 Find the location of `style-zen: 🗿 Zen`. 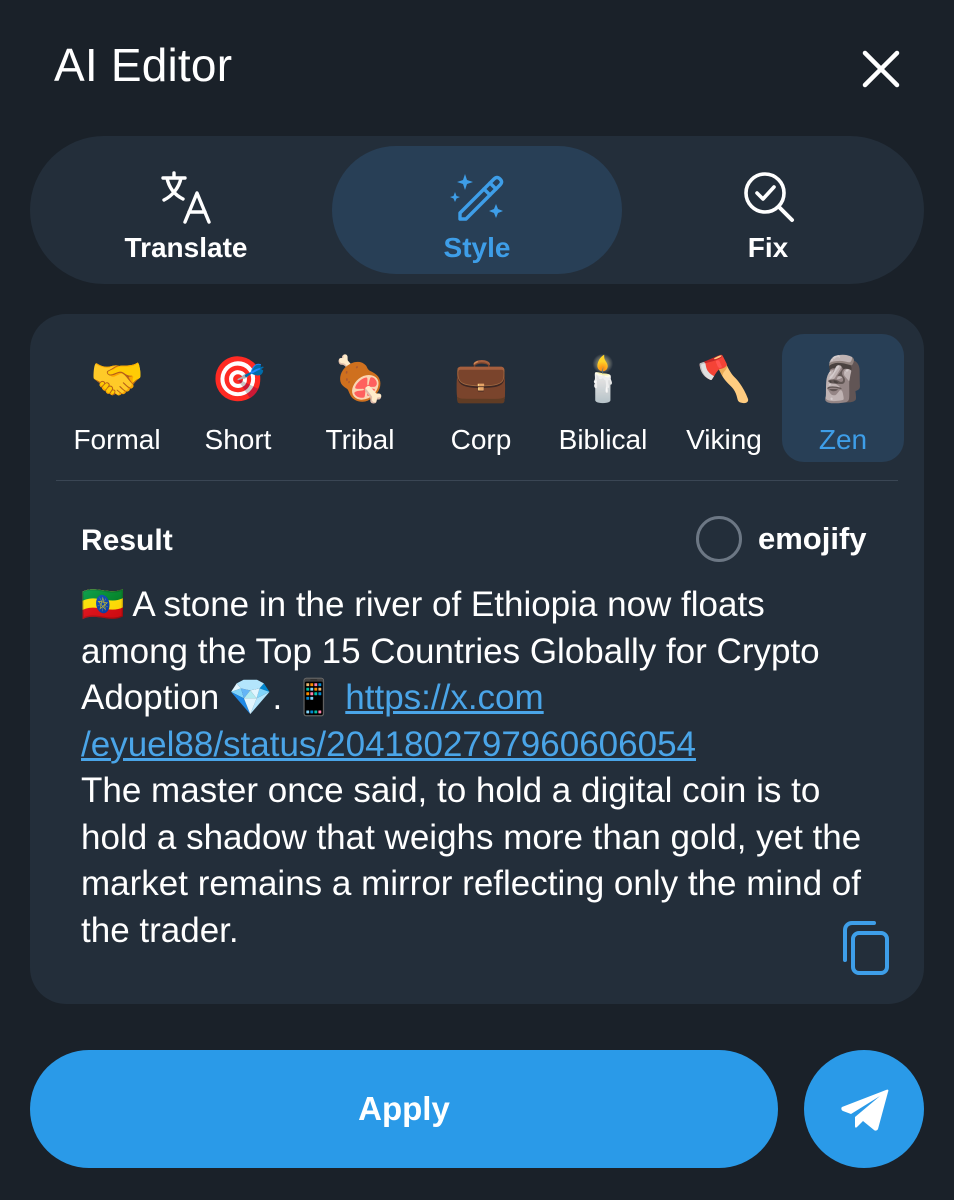

style-zen: 🗿 Zen is located at coordinates (843, 398).